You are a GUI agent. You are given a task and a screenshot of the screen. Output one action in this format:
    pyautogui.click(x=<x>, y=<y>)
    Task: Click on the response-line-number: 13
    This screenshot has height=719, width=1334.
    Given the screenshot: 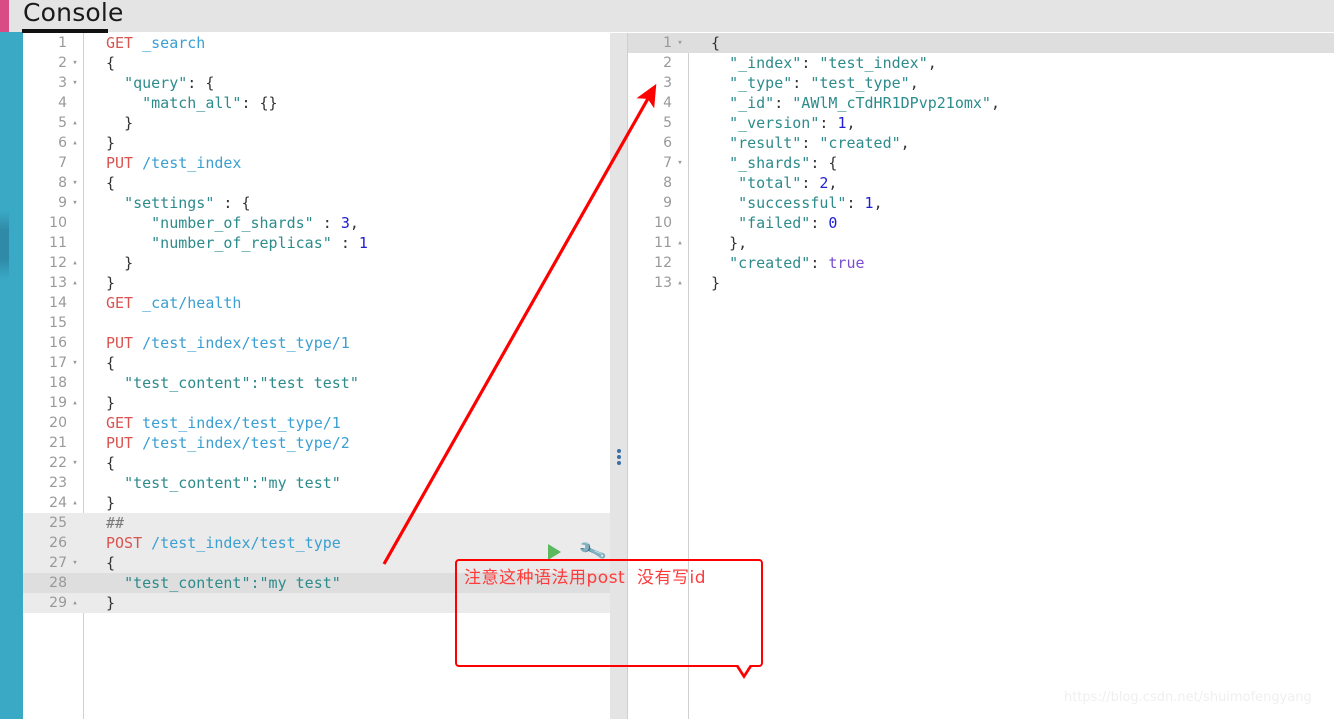 What is the action you would take?
    pyautogui.click(x=663, y=283)
    